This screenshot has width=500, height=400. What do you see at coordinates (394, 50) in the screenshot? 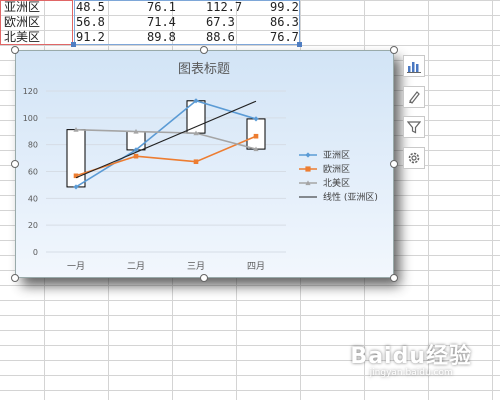
I see `resize-handle-top-right` at bounding box center [394, 50].